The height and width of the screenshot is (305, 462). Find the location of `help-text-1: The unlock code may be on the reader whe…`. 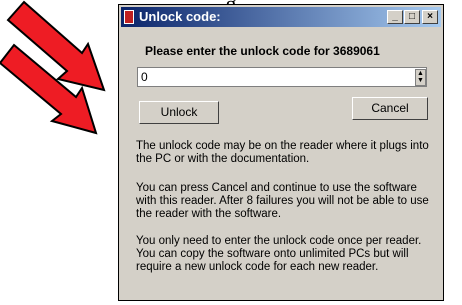

help-text-1: The unlock code may be on the reader whe… is located at coordinates (282, 152).